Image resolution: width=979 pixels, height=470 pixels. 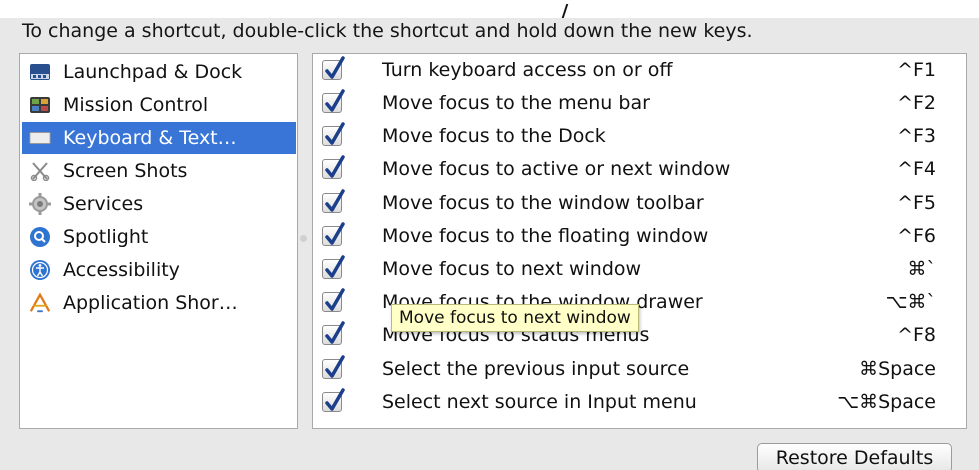 What do you see at coordinates (106, 237) in the screenshot?
I see `category-label: Spotlight` at bounding box center [106, 237].